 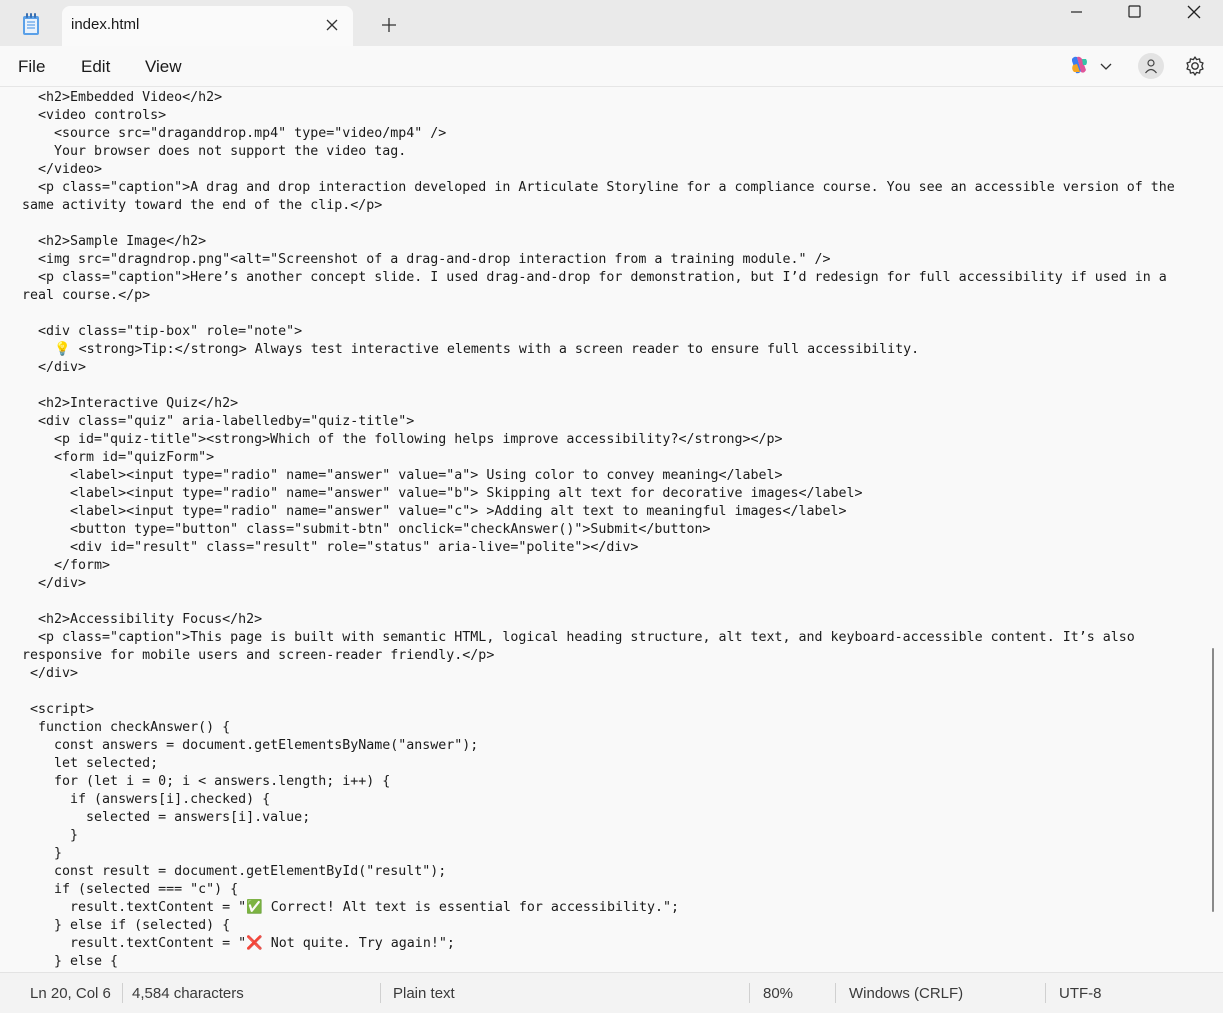 What do you see at coordinates (906, 993) in the screenshot?
I see `line-ending: Windows (CRLF)` at bounding box center [906, 993].